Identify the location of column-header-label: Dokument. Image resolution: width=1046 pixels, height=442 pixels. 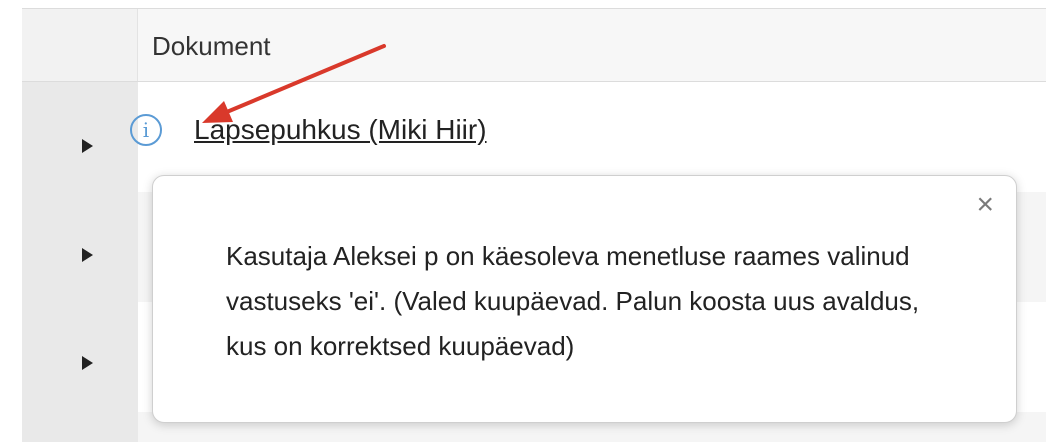
(211, 46).